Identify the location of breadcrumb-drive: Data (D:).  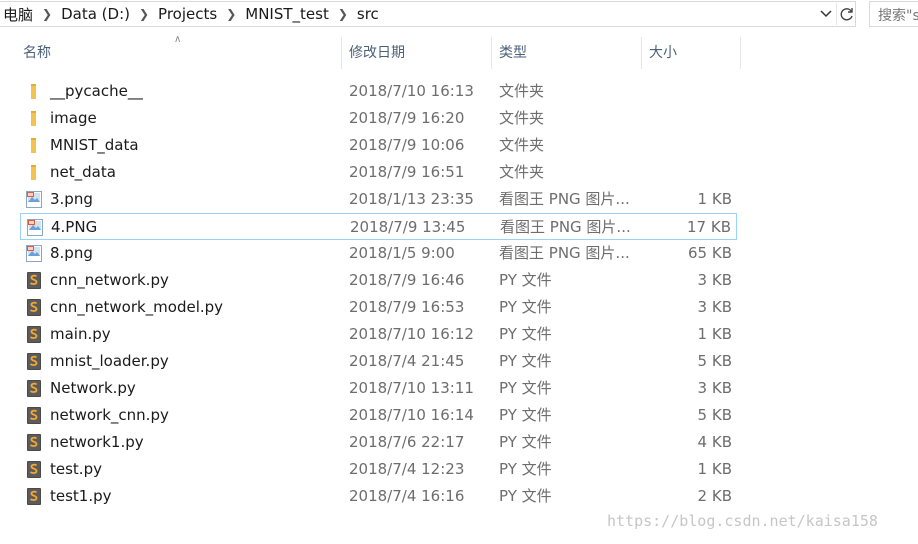
(95, 14).